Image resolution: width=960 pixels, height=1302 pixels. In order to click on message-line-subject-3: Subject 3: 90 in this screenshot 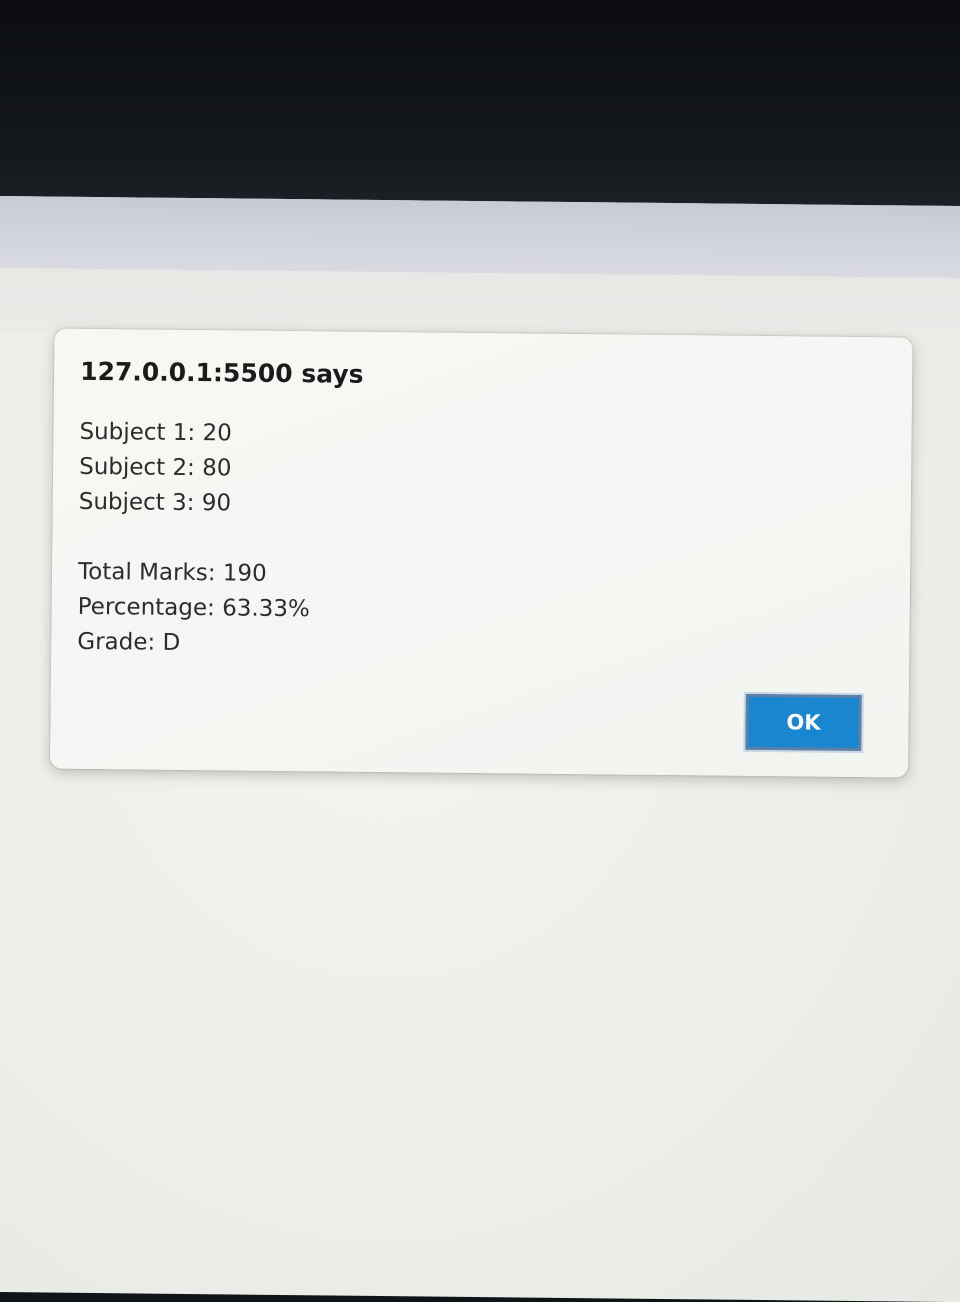, I will do `click(155, 502)`.